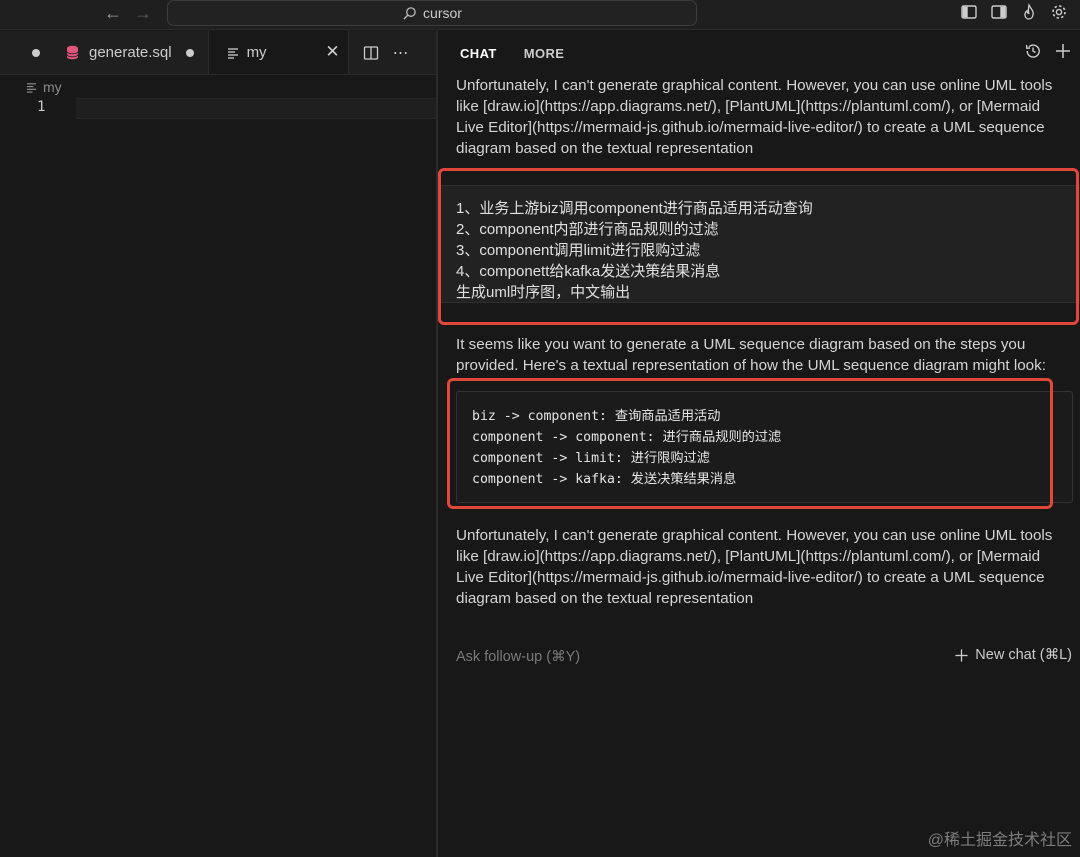 The height and width of the screenshot is (857, 1080). I want to click on chat-header: CHAT MORE, so click(759, 53).